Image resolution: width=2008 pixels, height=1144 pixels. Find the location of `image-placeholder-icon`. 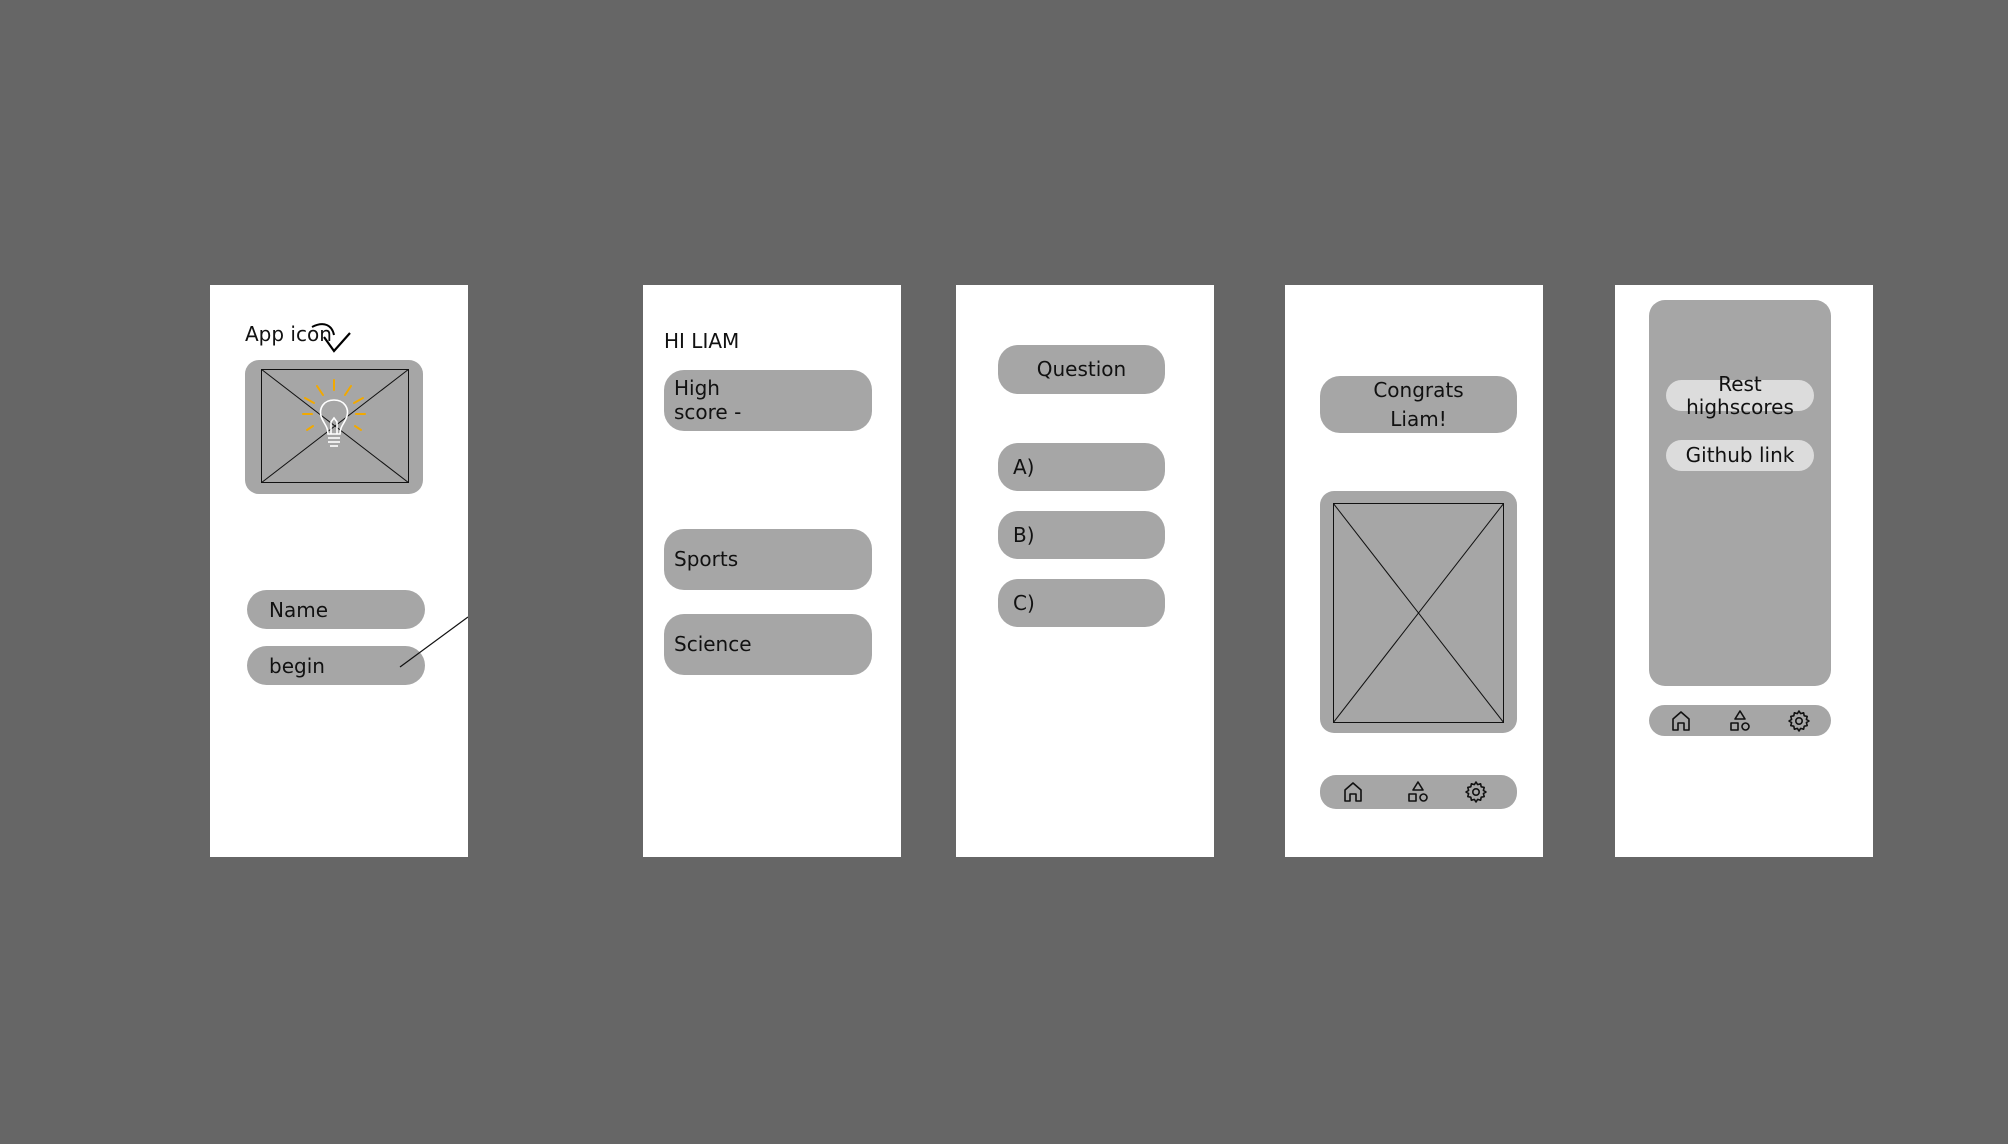

image-placeholder-icon is located at coordinates (1418, 613).